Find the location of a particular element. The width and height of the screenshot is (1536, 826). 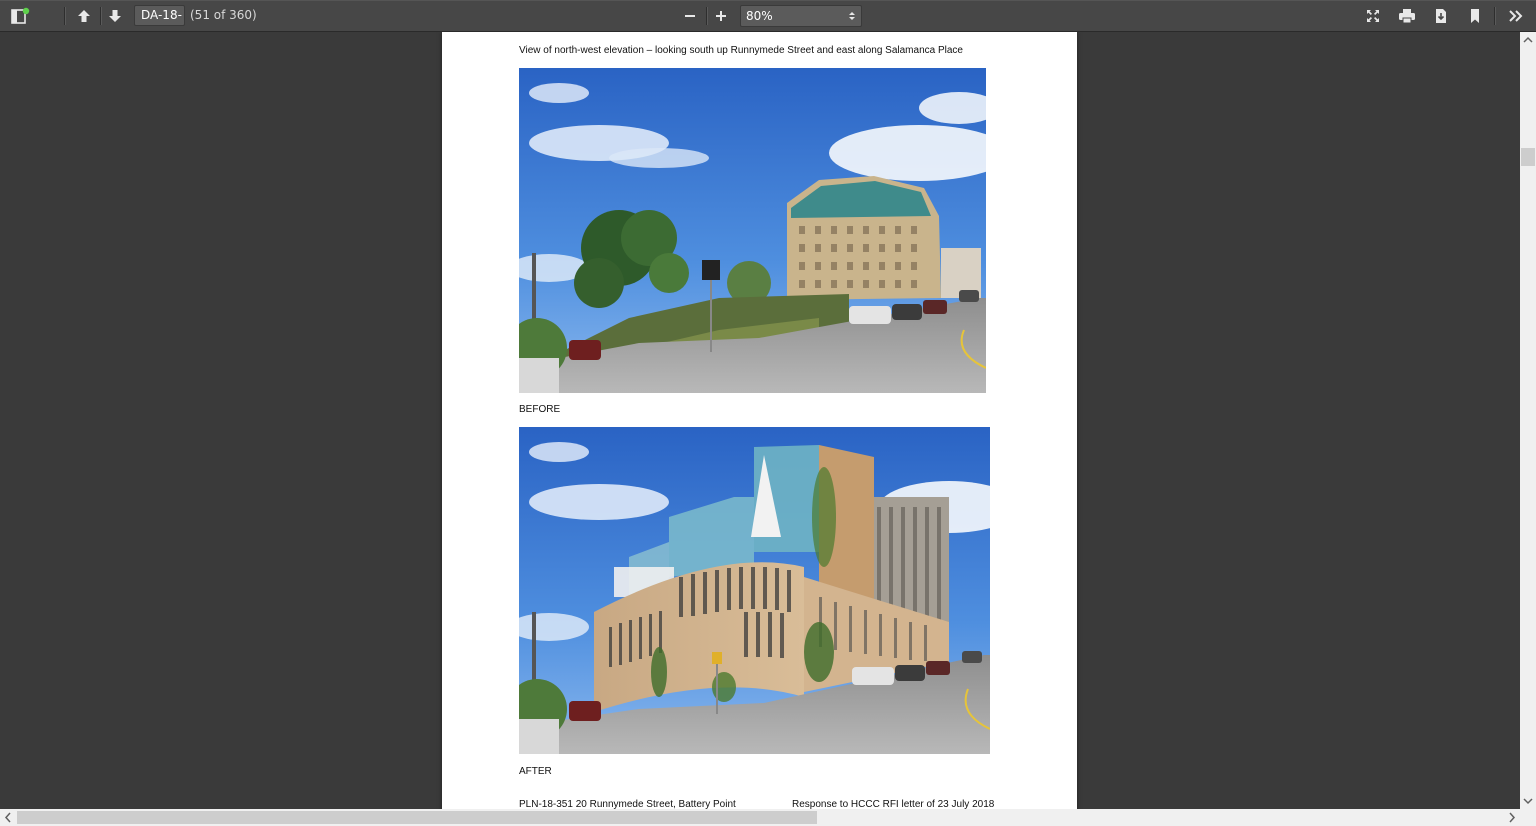

scrollbar-corner is located at coordinates (1528, 817).